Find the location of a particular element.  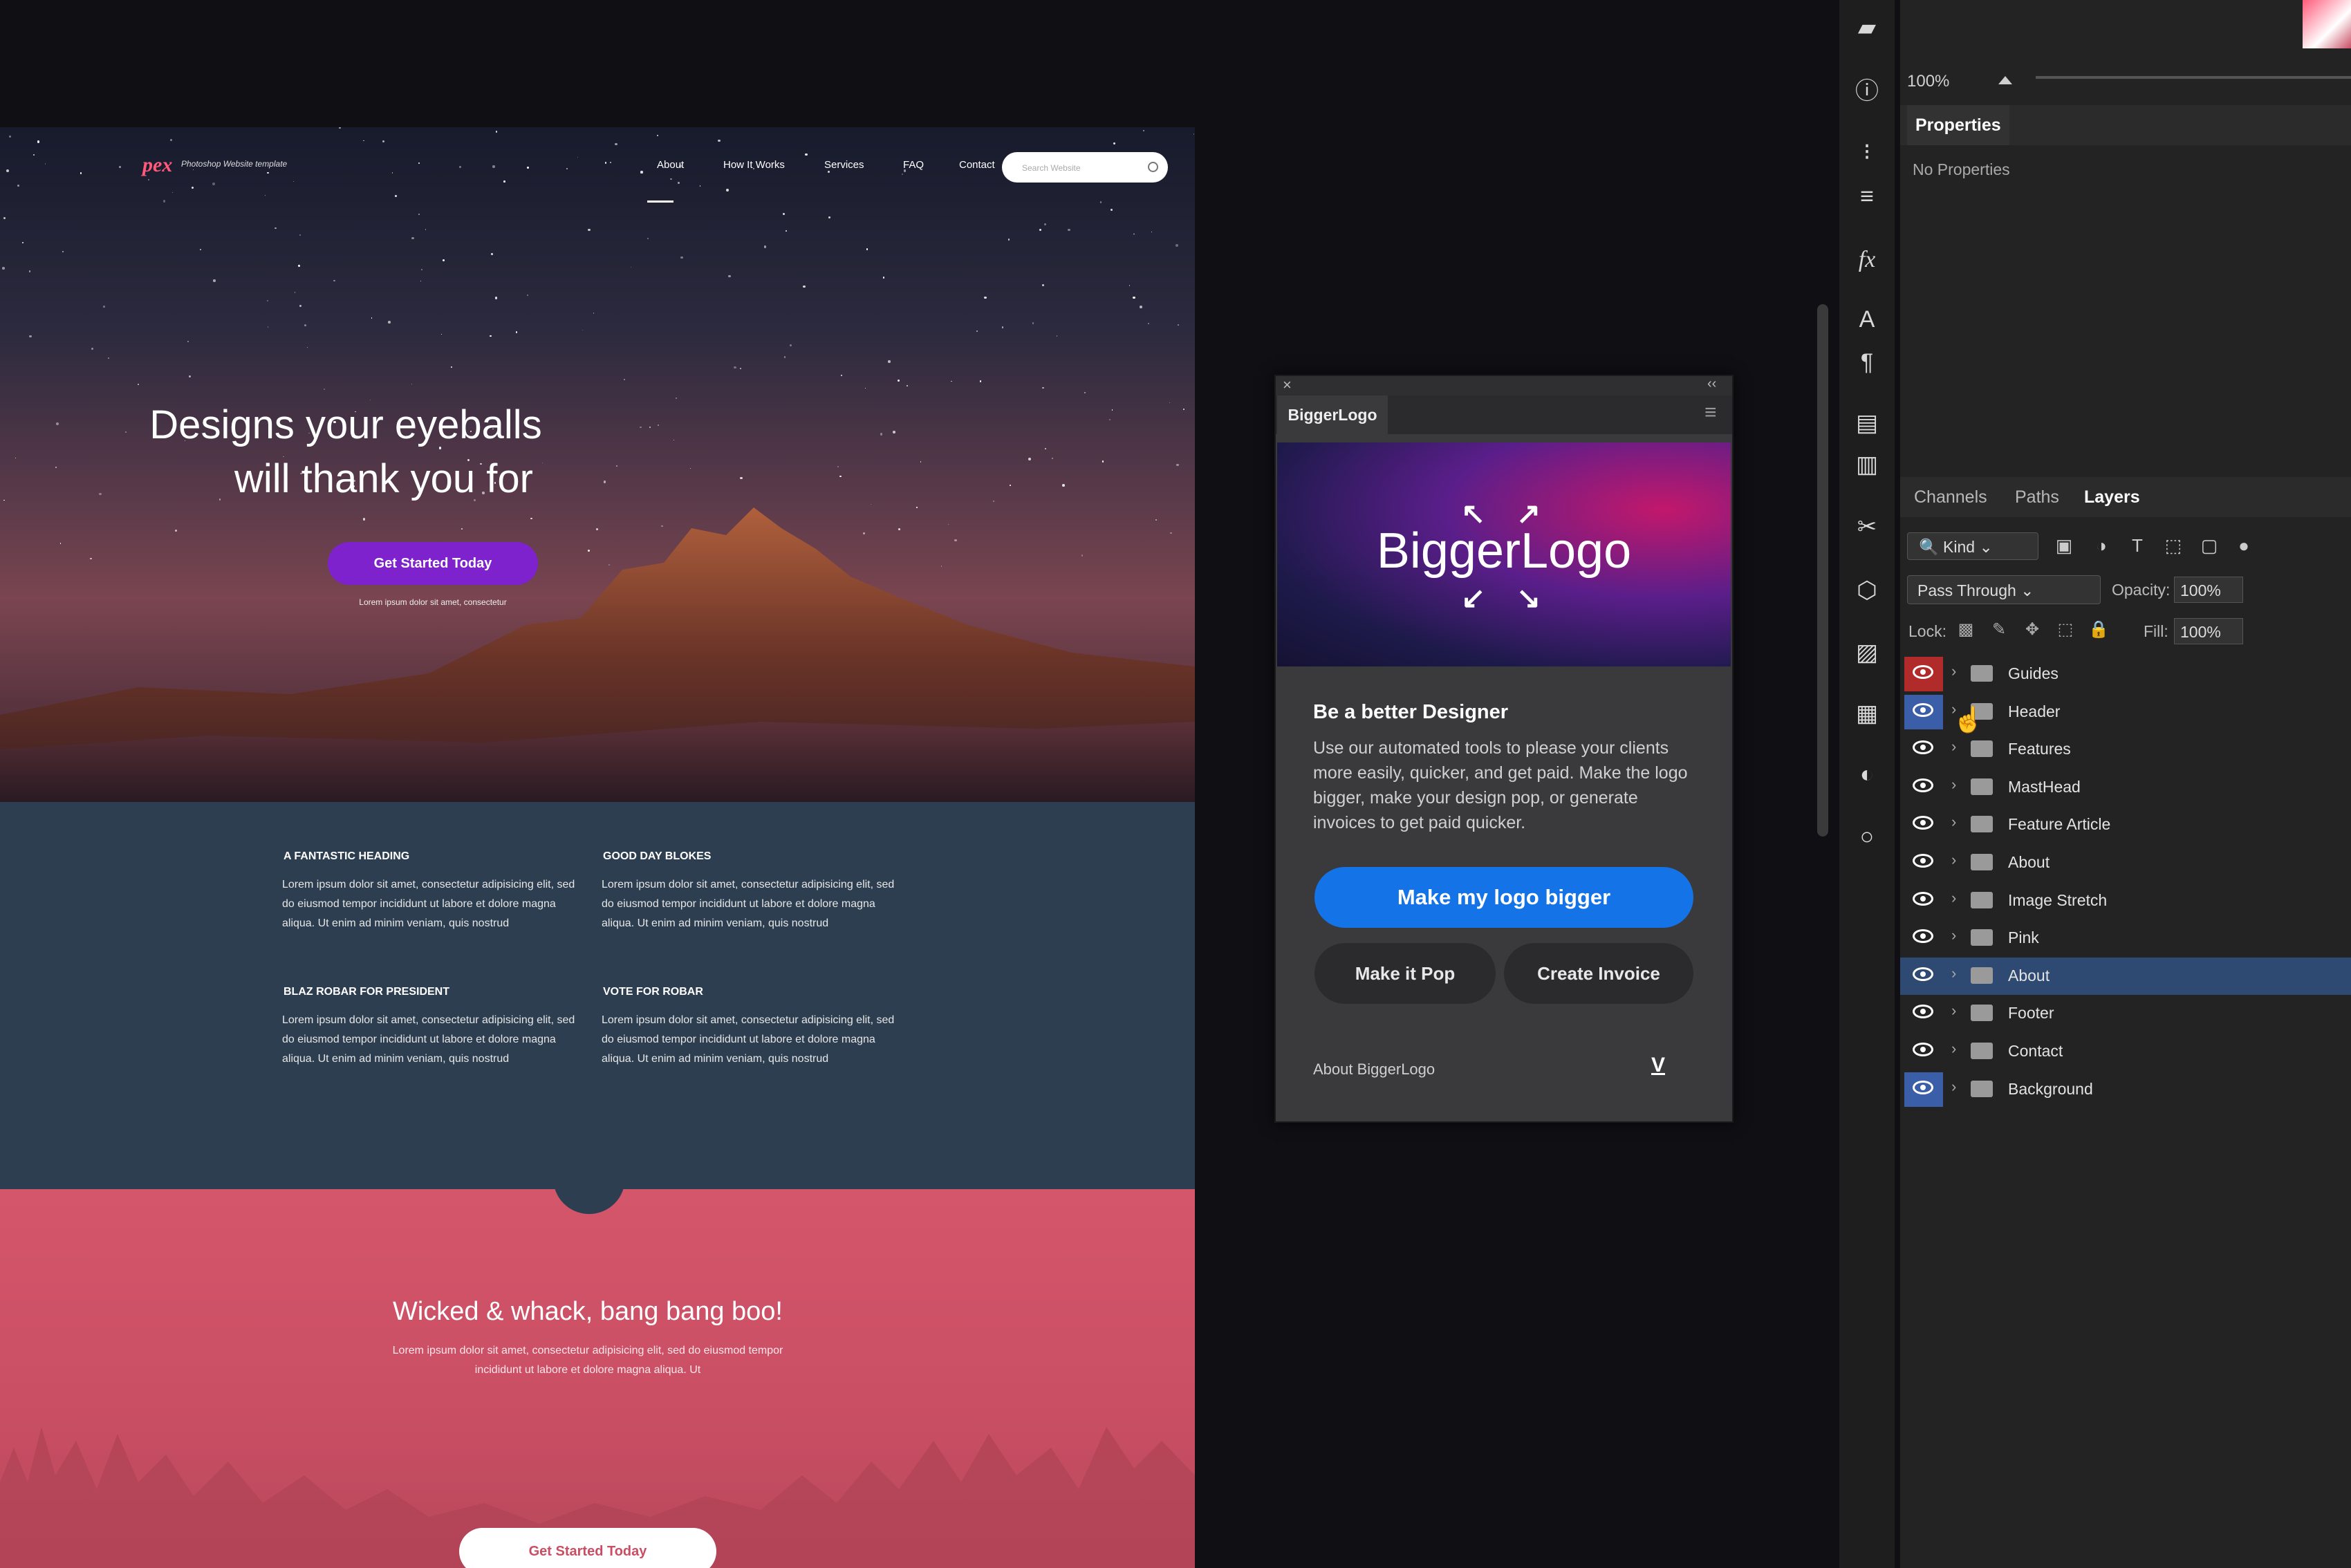

tab-channels: Channels is located at coordinates (1950, 497).